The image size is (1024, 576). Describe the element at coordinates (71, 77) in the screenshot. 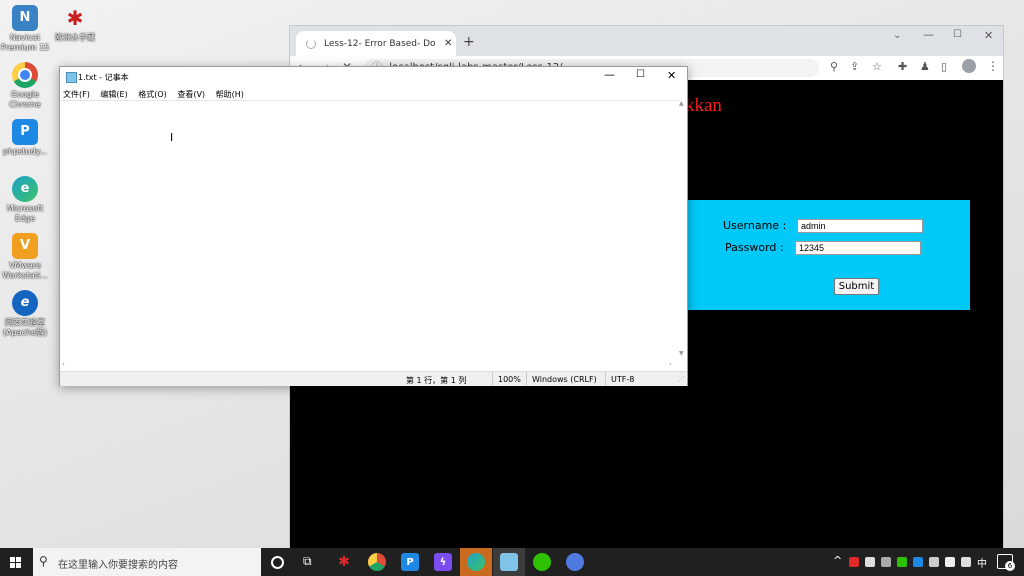

I see `notepad-app-icon` at that location.